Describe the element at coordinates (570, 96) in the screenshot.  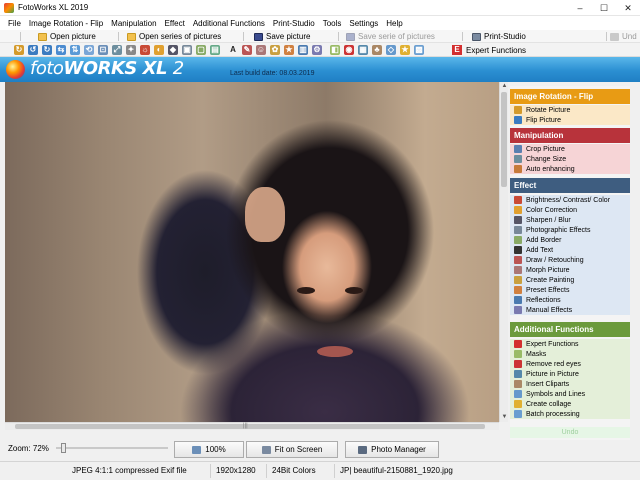
I see `panel-header-rotation: Image Rotation - Flip` at that location.